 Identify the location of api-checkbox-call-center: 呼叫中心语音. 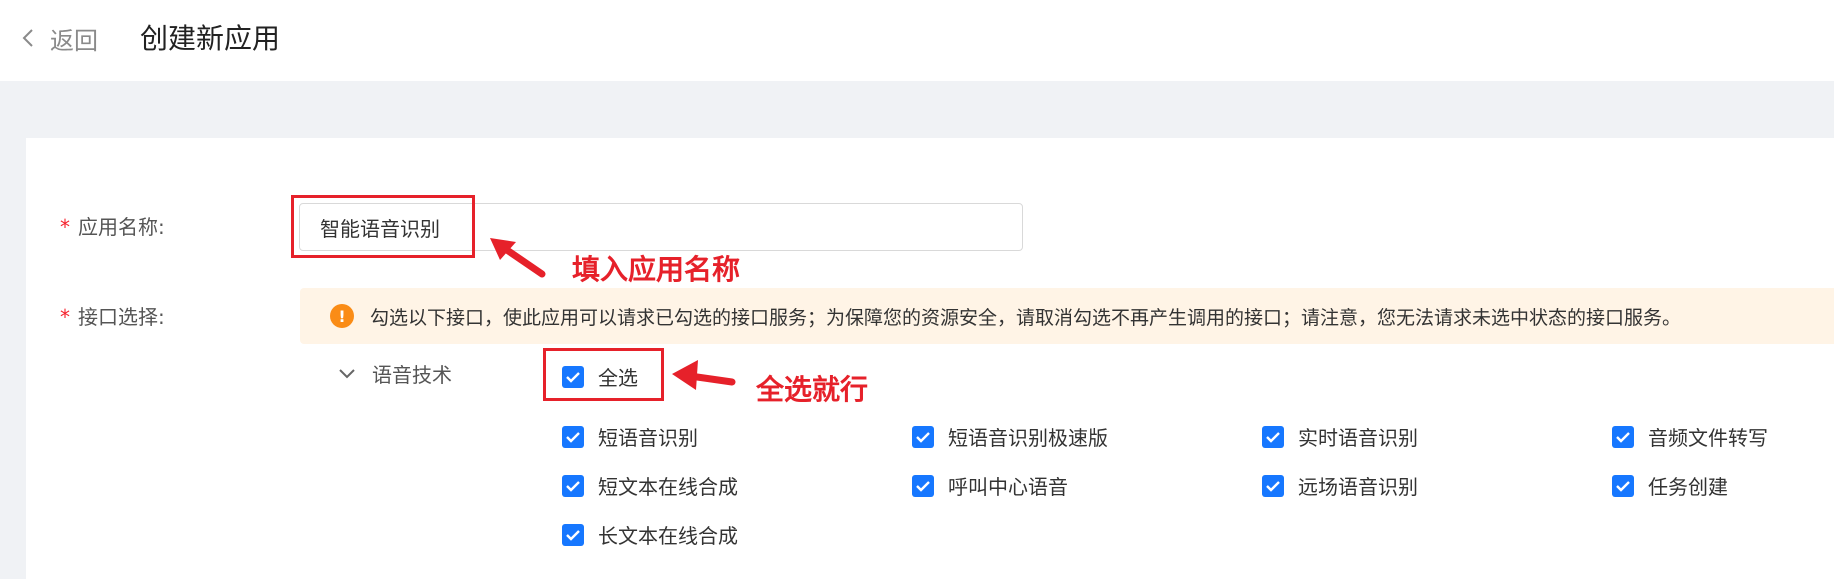
(990, 485).